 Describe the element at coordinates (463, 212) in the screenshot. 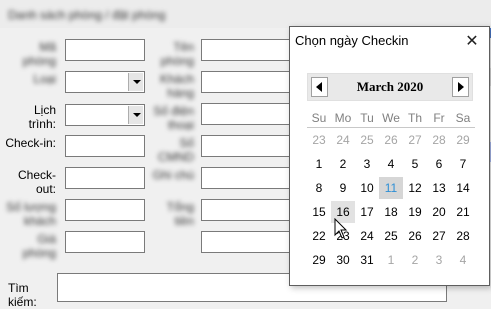

I see `calendar-day: 21` at that location.